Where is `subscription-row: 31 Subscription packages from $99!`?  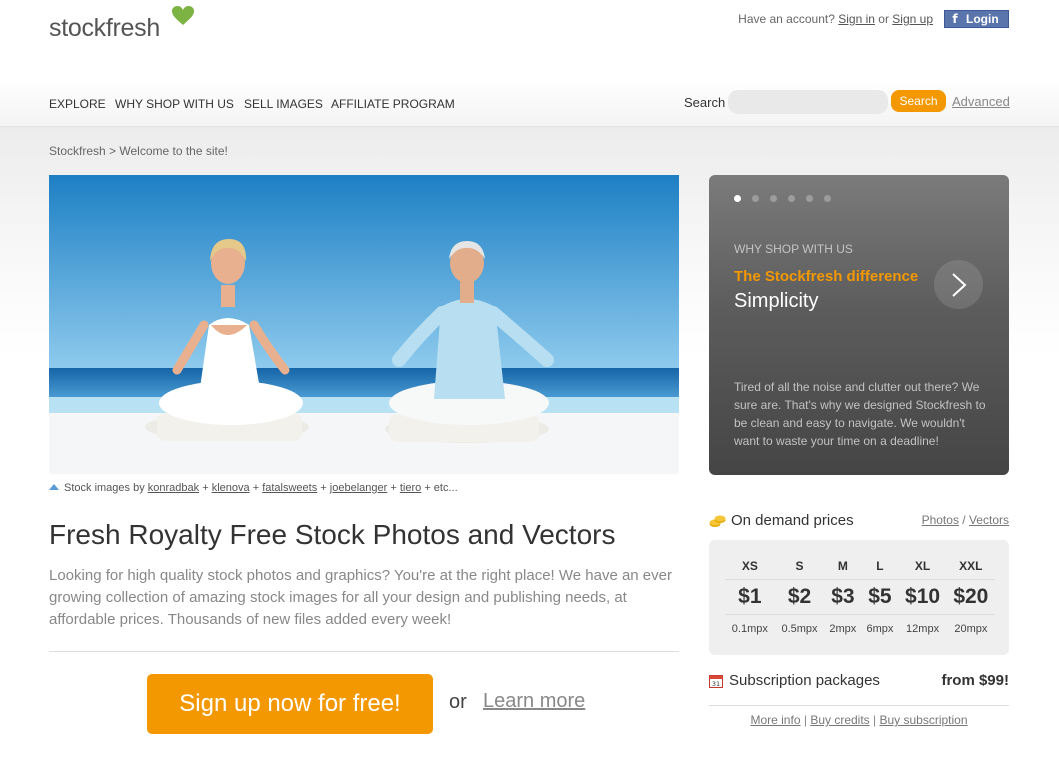
subscription-row: 31 Subscription packages from $99! is located at coordinates (859, 680).